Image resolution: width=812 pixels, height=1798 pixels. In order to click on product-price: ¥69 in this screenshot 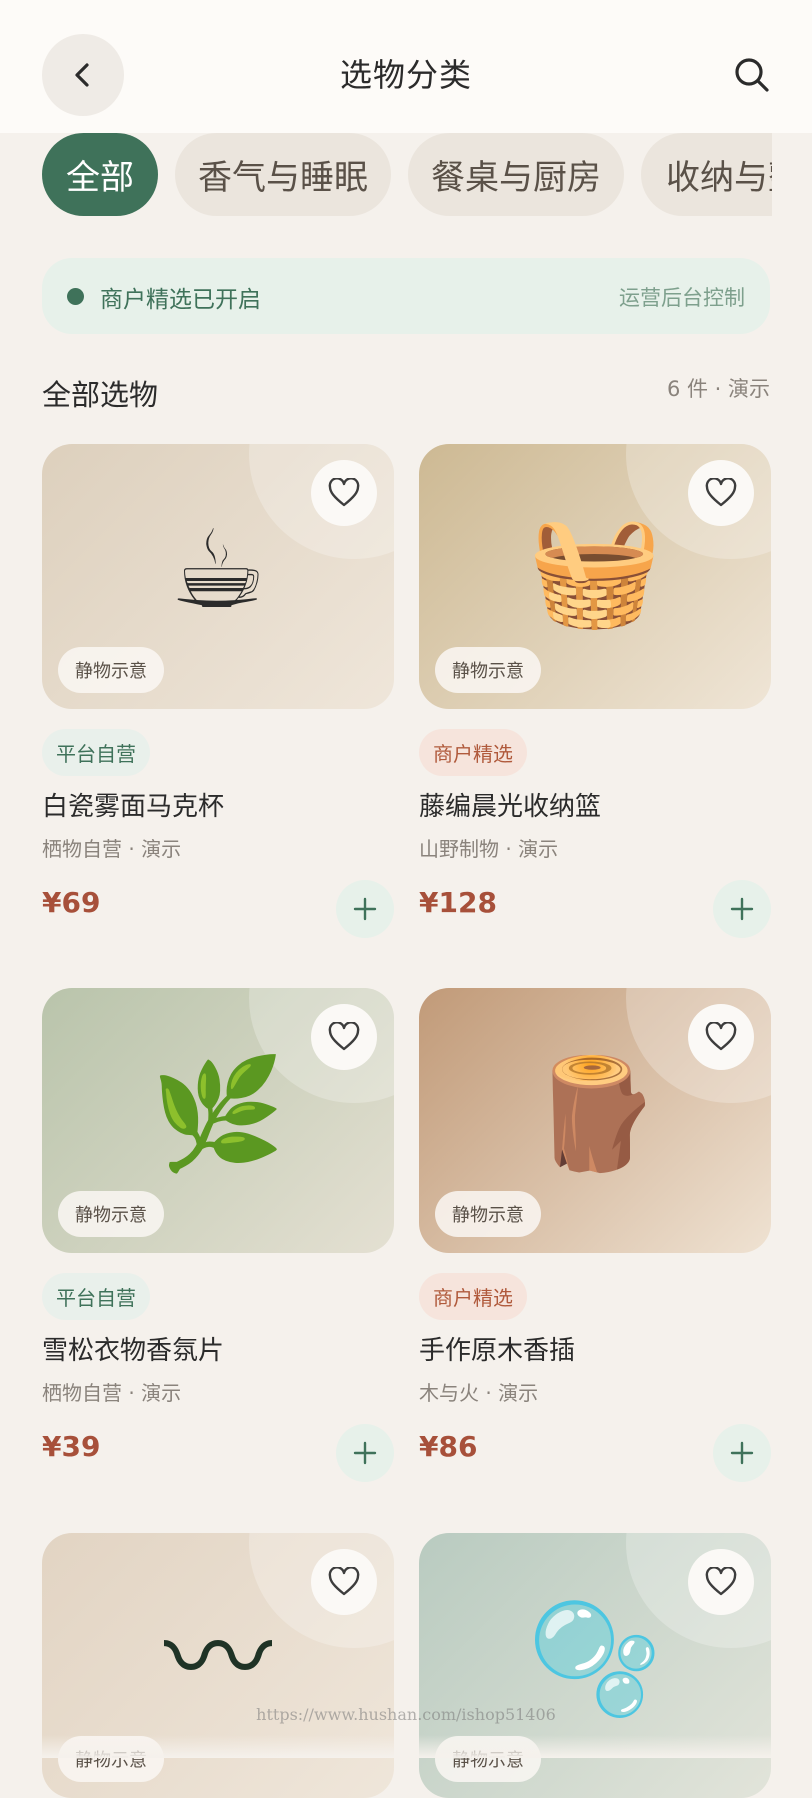, I will do `click(71, 902)`.